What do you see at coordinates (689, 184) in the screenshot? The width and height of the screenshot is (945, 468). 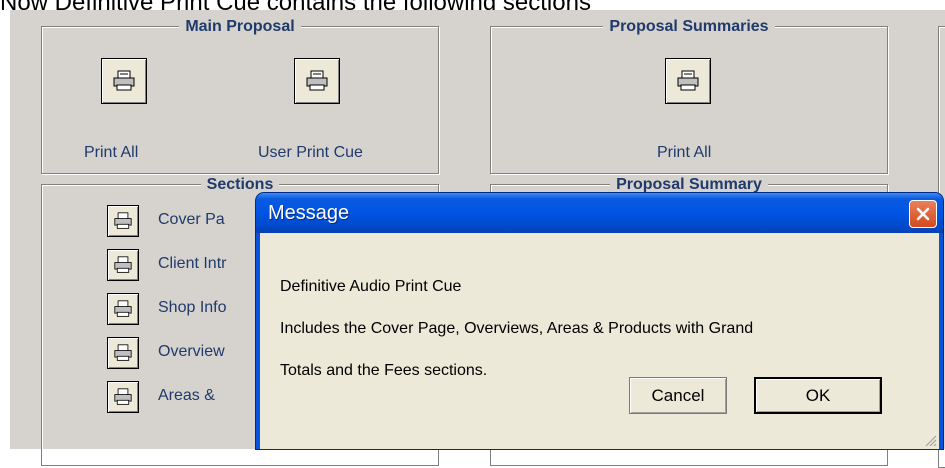 I see `proposal-summary-title: Proposal Summary` at bounding box center [689, 184].